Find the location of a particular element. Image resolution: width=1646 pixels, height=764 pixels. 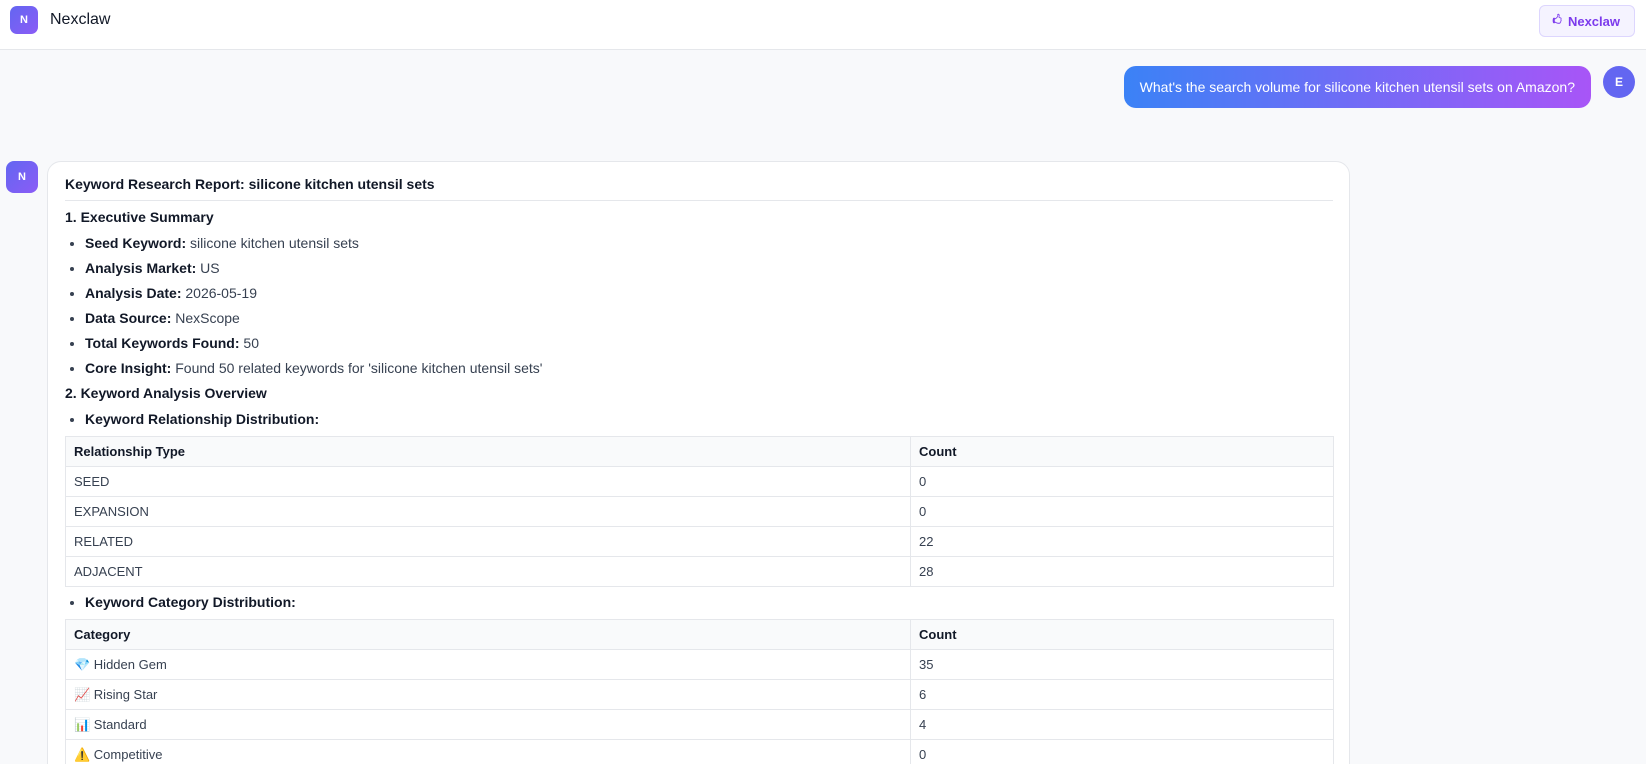

top-bar: N Nexclaw 🖒 Nexclaw is located at coordinates (823, 25).